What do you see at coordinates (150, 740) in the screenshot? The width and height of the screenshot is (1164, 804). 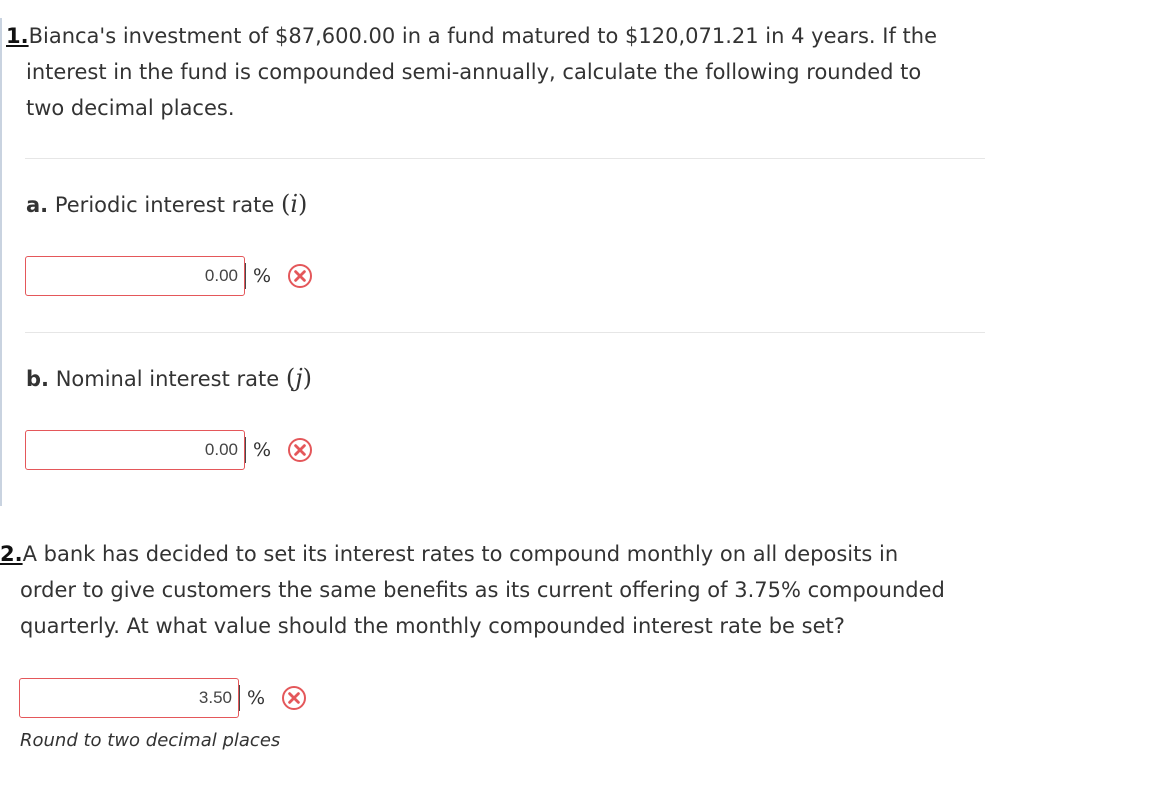 I see `rounding-hint: Round to two decimal places` at bounding box center [150, 740].